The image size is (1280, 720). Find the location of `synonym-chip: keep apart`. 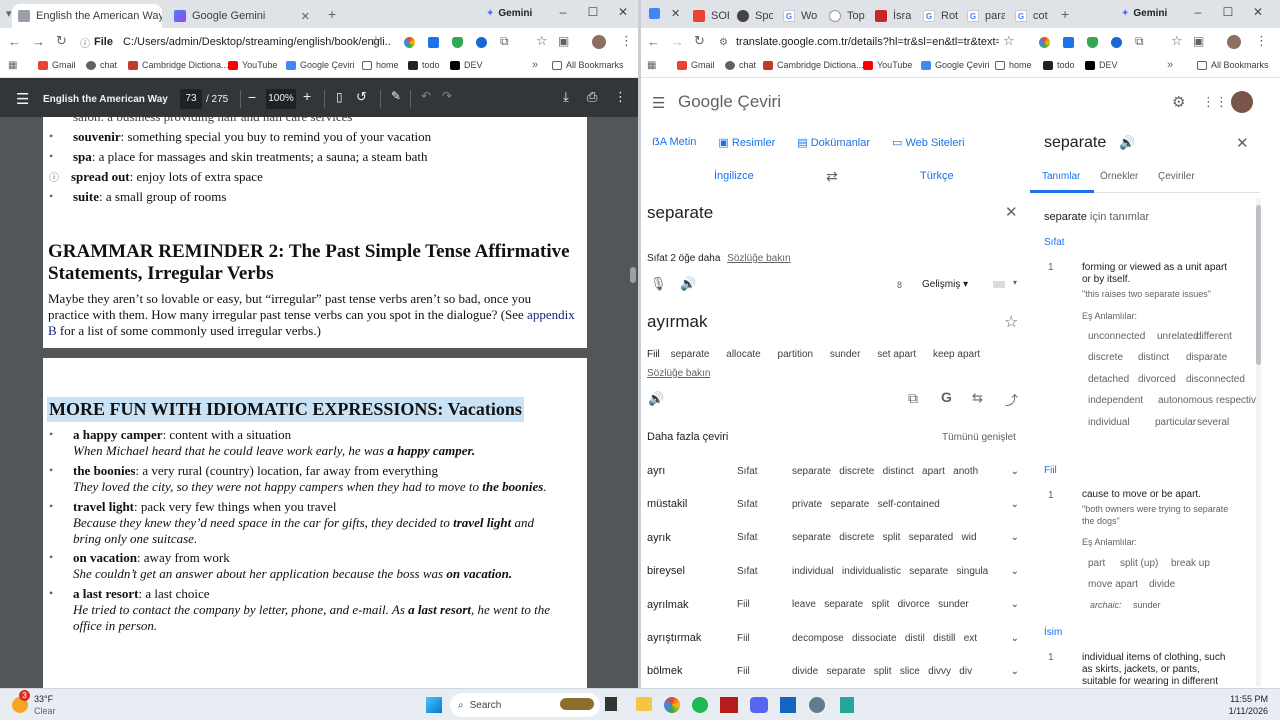

synonym-chip: keep apart is located at coordinates (956, 354).